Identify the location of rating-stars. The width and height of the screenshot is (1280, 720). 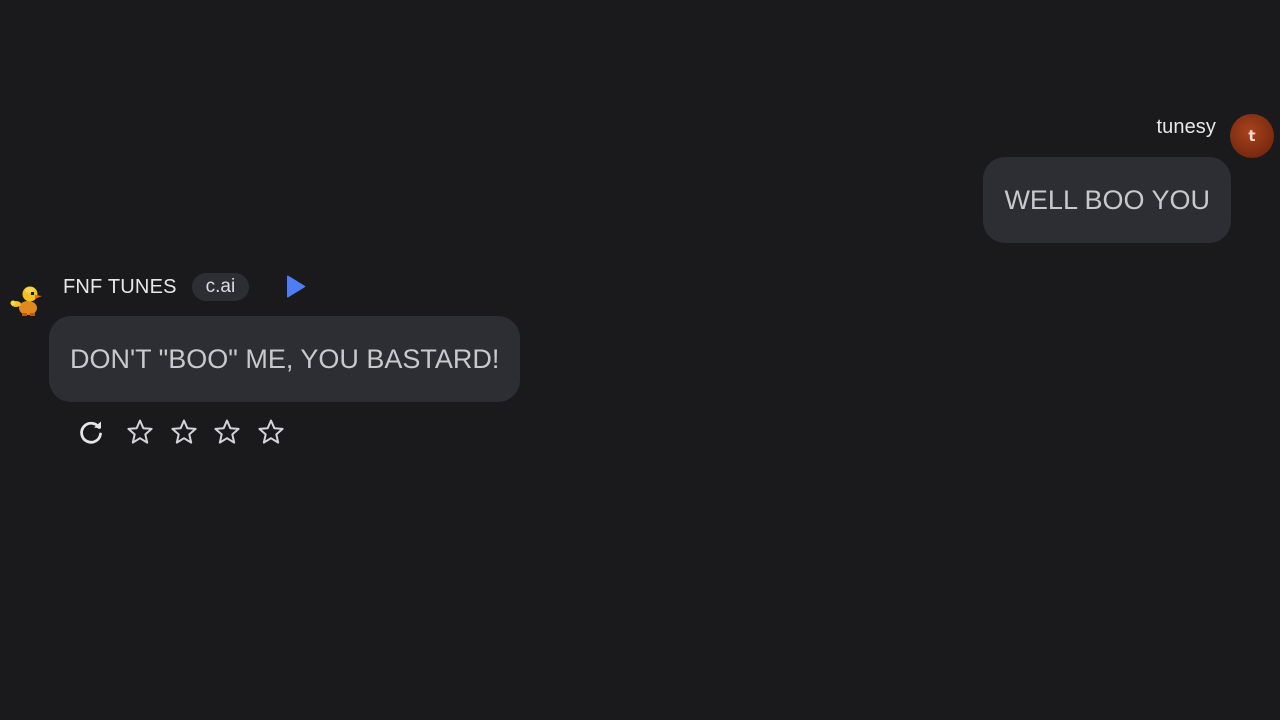
(212, 432).